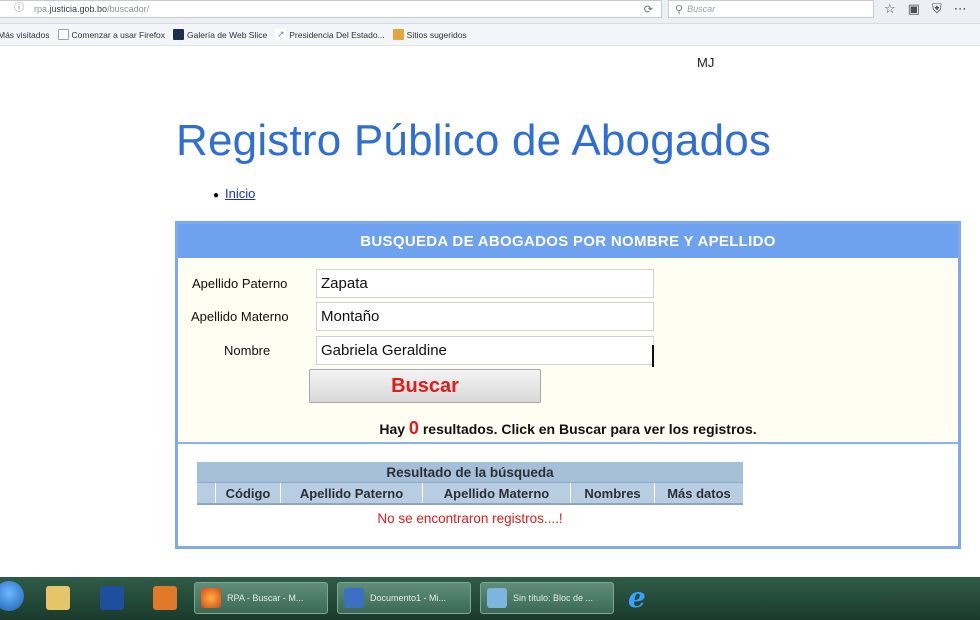 This screenshot has height=620, width=980. What do you see at coordinates (637, 597) in the screenshot?
I see `internet-explorer-icon: e` at bounding box center [637, 597].